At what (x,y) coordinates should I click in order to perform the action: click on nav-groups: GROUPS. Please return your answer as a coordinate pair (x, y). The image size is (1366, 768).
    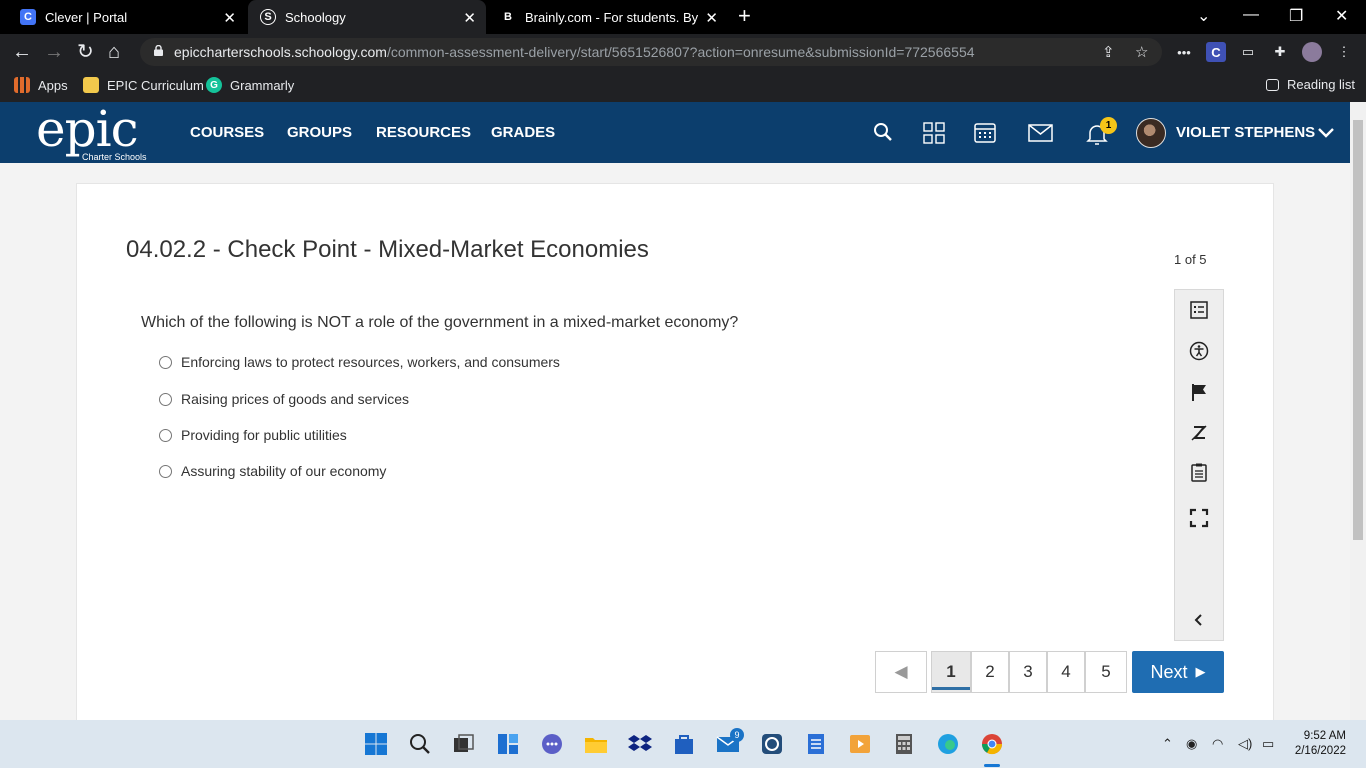
    Looking at the image, I should click on (319, 132).